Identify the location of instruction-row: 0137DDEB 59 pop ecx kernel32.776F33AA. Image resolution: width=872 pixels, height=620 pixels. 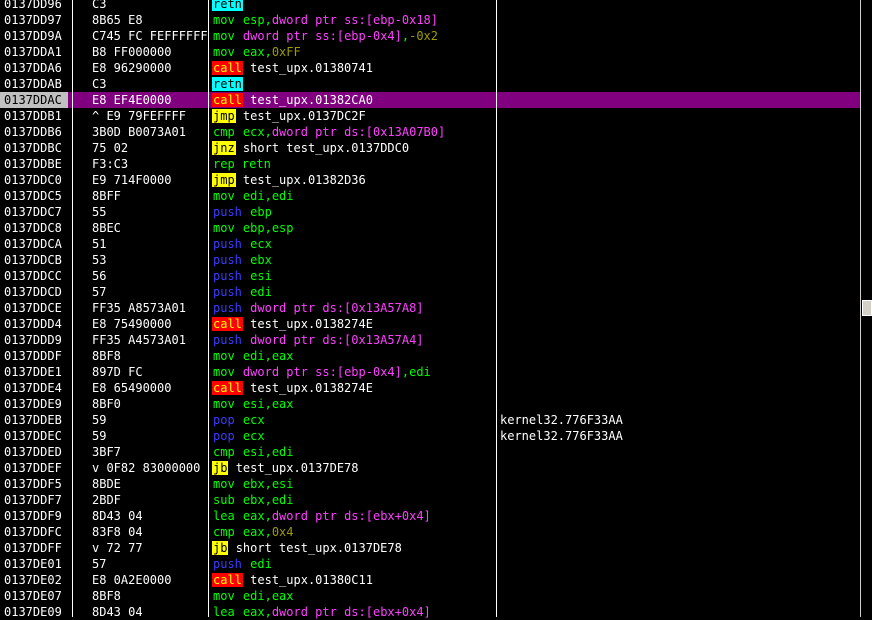
(430, 420).